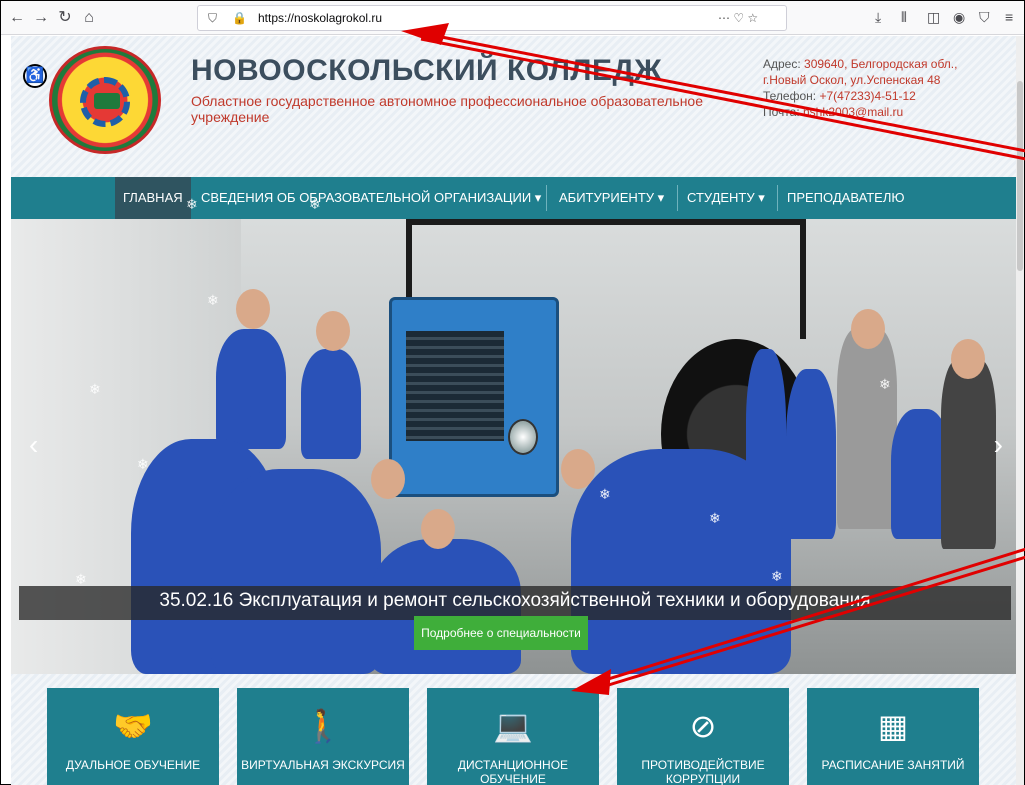 This screenshot has height=785, width=1025. Describe the element at coordinates (239, 18) in the screenshot. I see `lock-icon: 🔒` at that location.